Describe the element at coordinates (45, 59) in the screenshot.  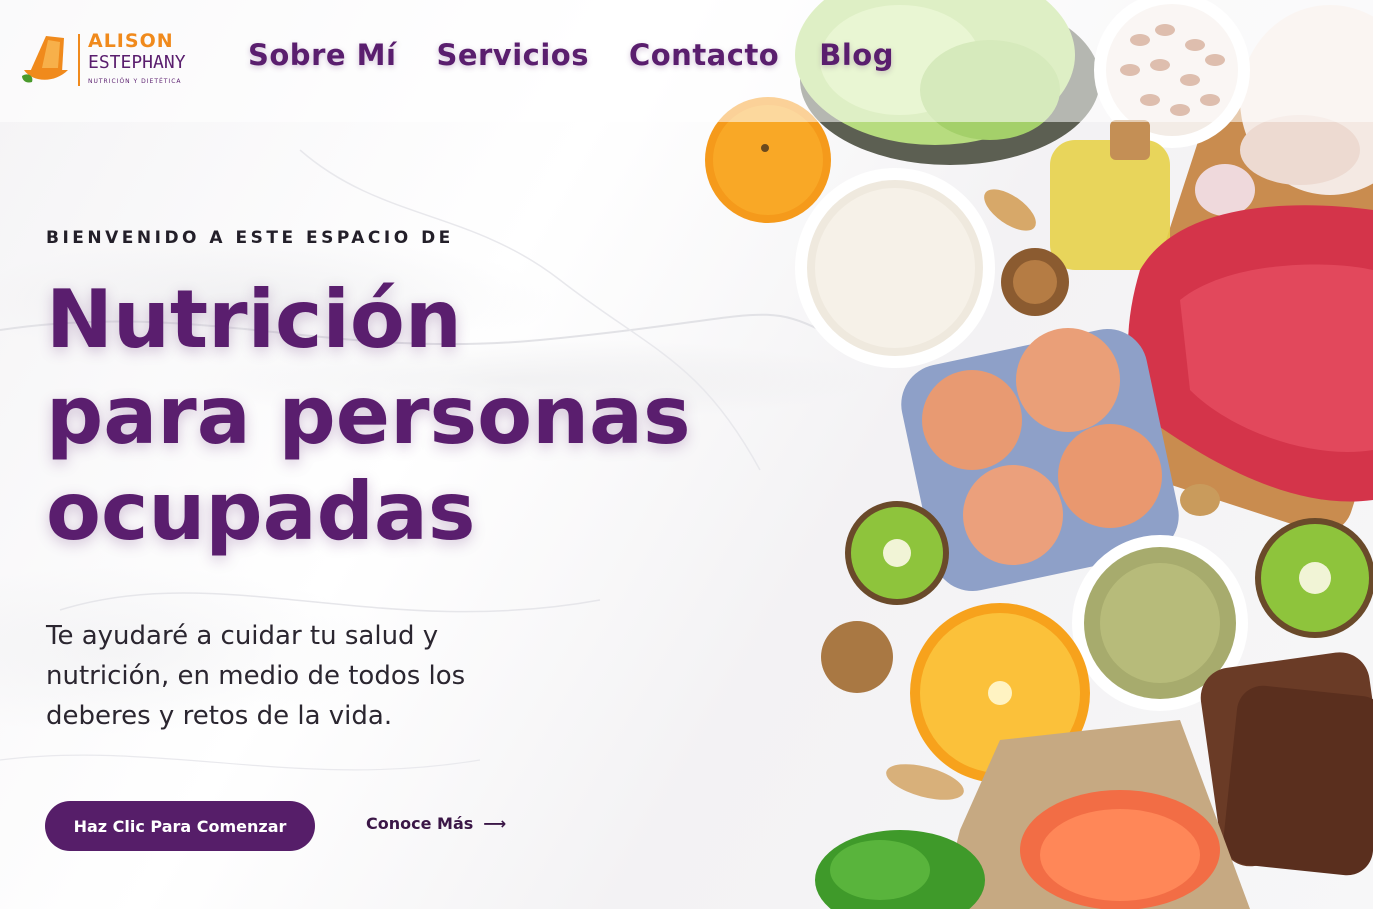
I see `brand-mark-icon` at that location.